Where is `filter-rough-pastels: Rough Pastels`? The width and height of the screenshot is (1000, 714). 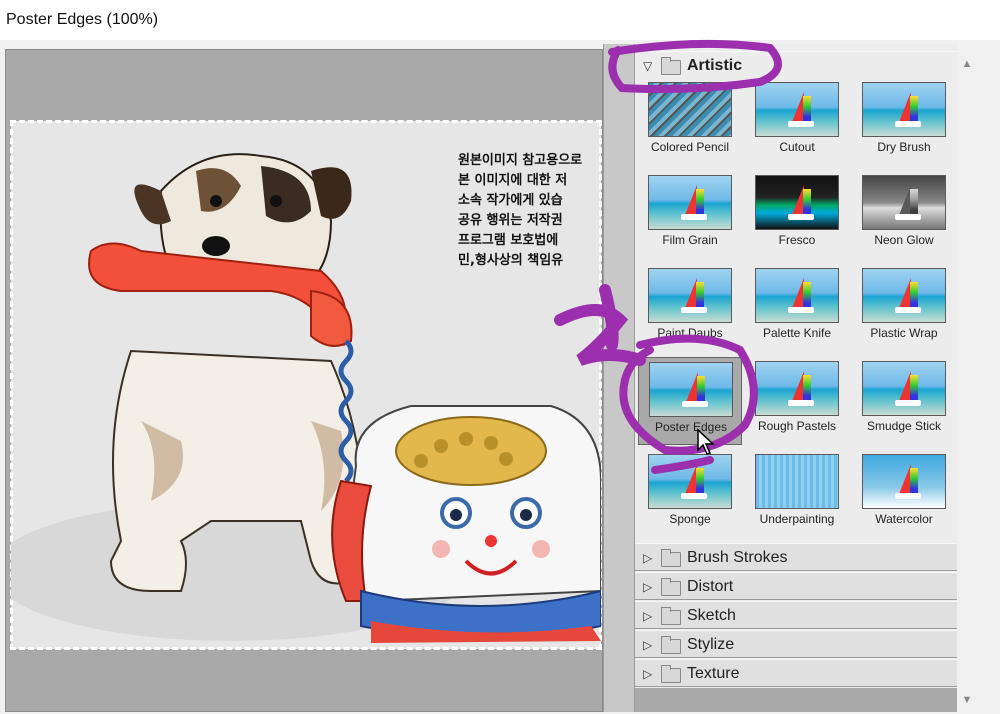 filter-rough-pastels: Rough Pastels is located at coordinates (797, 401).